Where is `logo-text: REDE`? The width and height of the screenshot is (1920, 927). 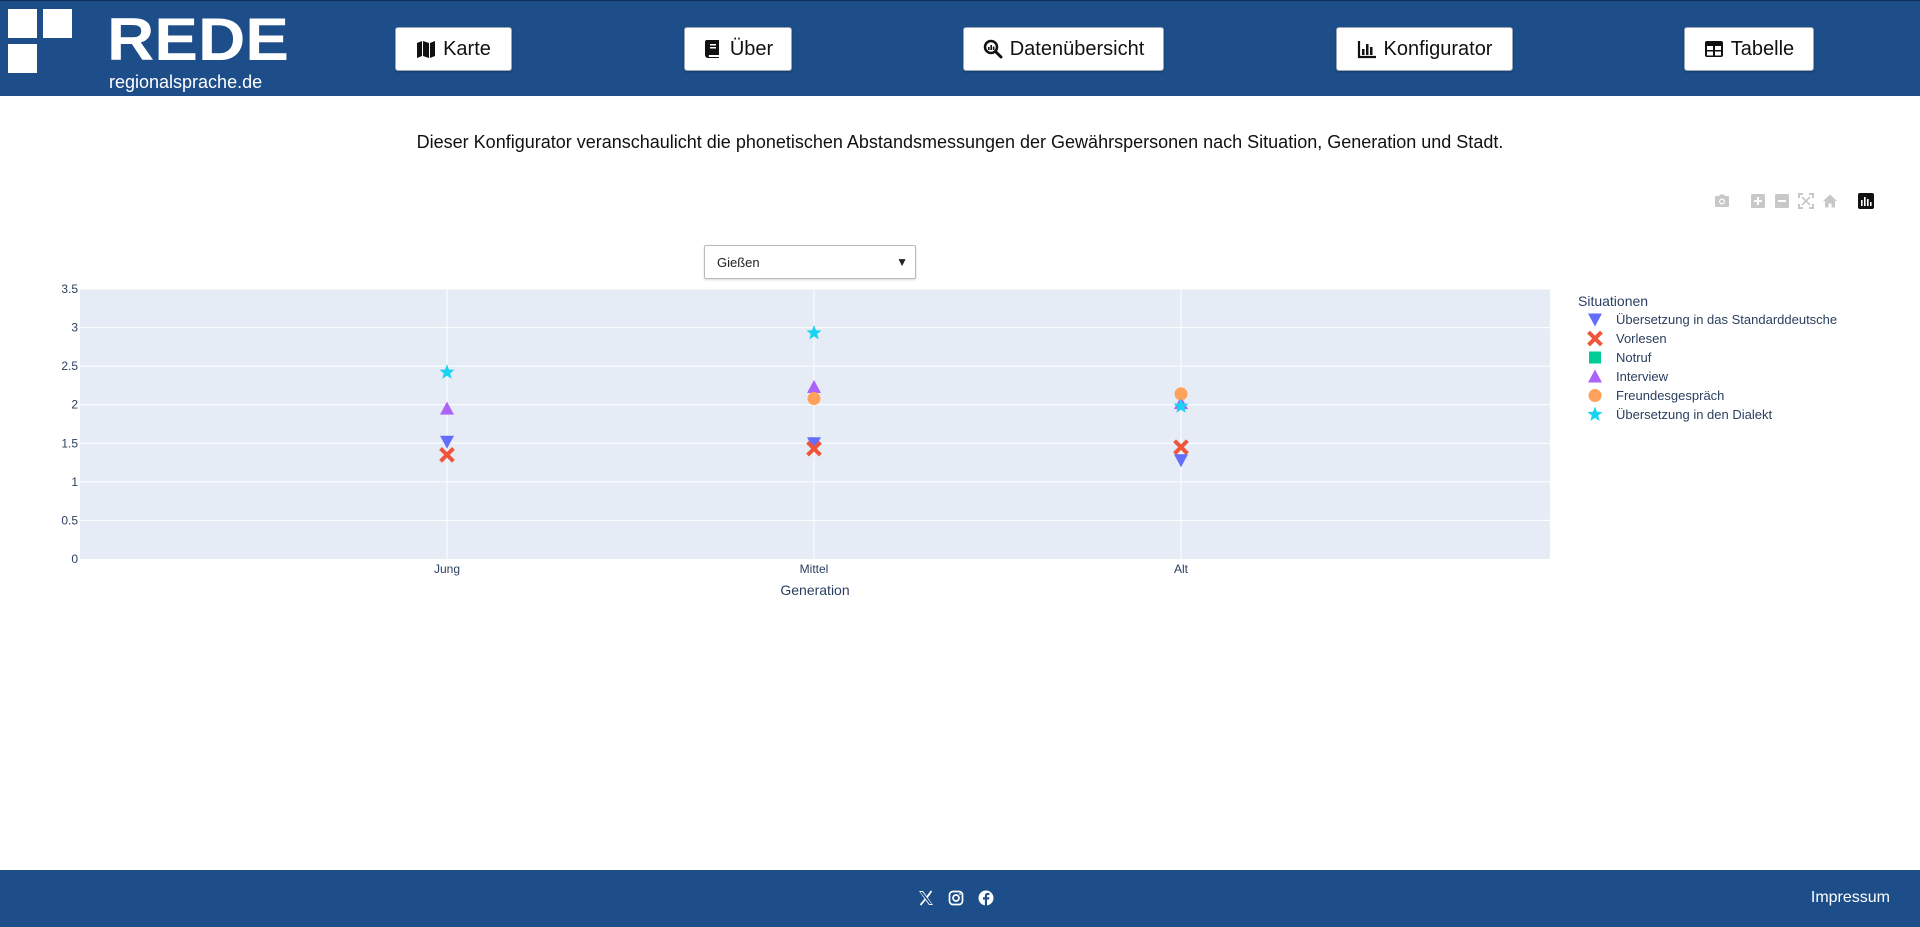 logo-text: REDE is located at coordinates (197, 41).